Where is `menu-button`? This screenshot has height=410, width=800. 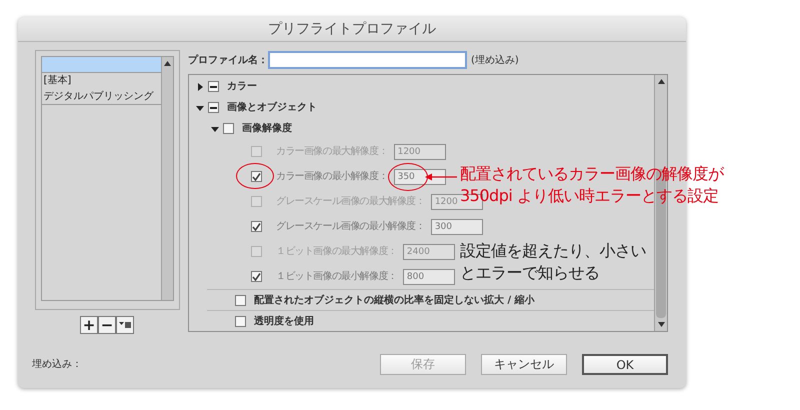 menu-button is located at coordinates (125, 325).